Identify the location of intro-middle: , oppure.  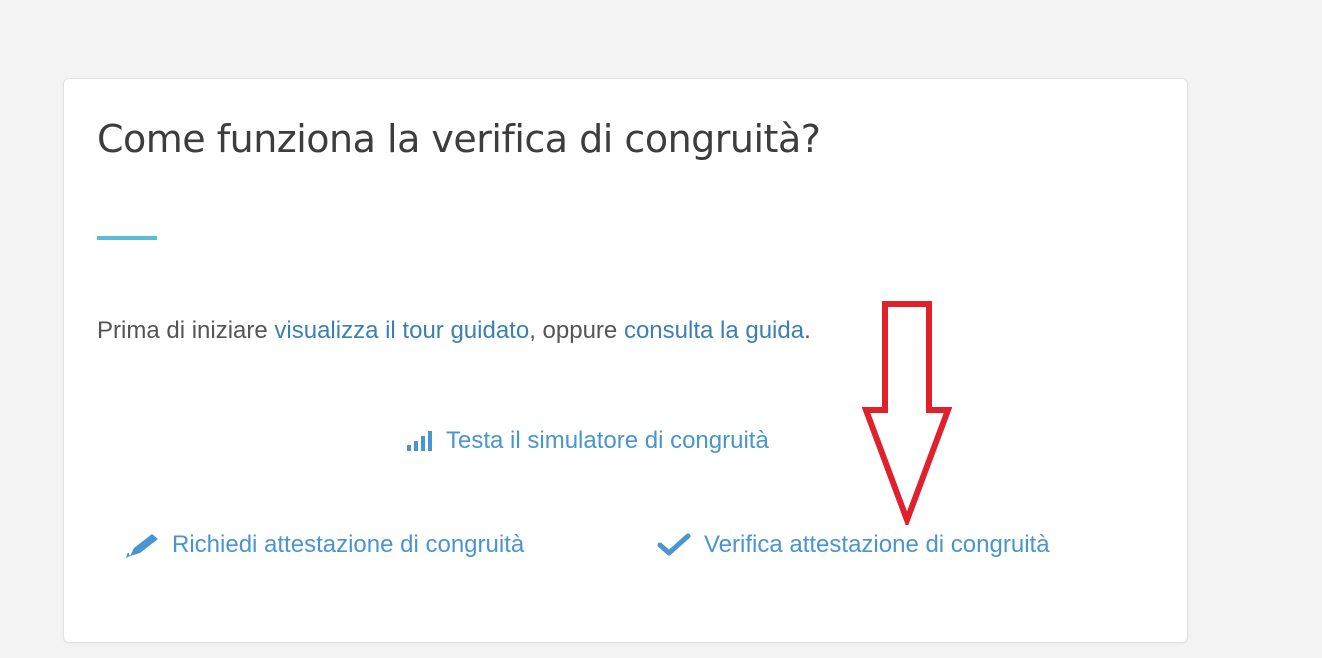
(576, 330).